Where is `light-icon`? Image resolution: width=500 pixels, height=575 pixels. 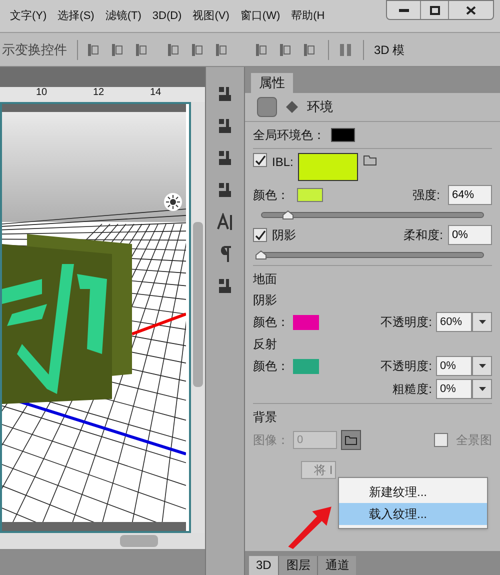
light-icon is located at coordinates (173, 202).